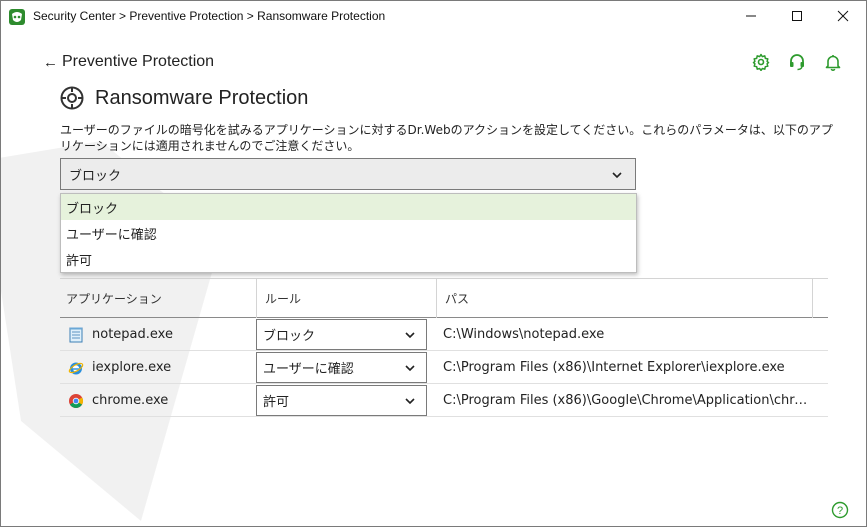 This screenshot has height=527, width=867. What do you see at coordinates (76, 400) in the screenshot?
I see `chrome-icon` at bounding box center [76, 400].